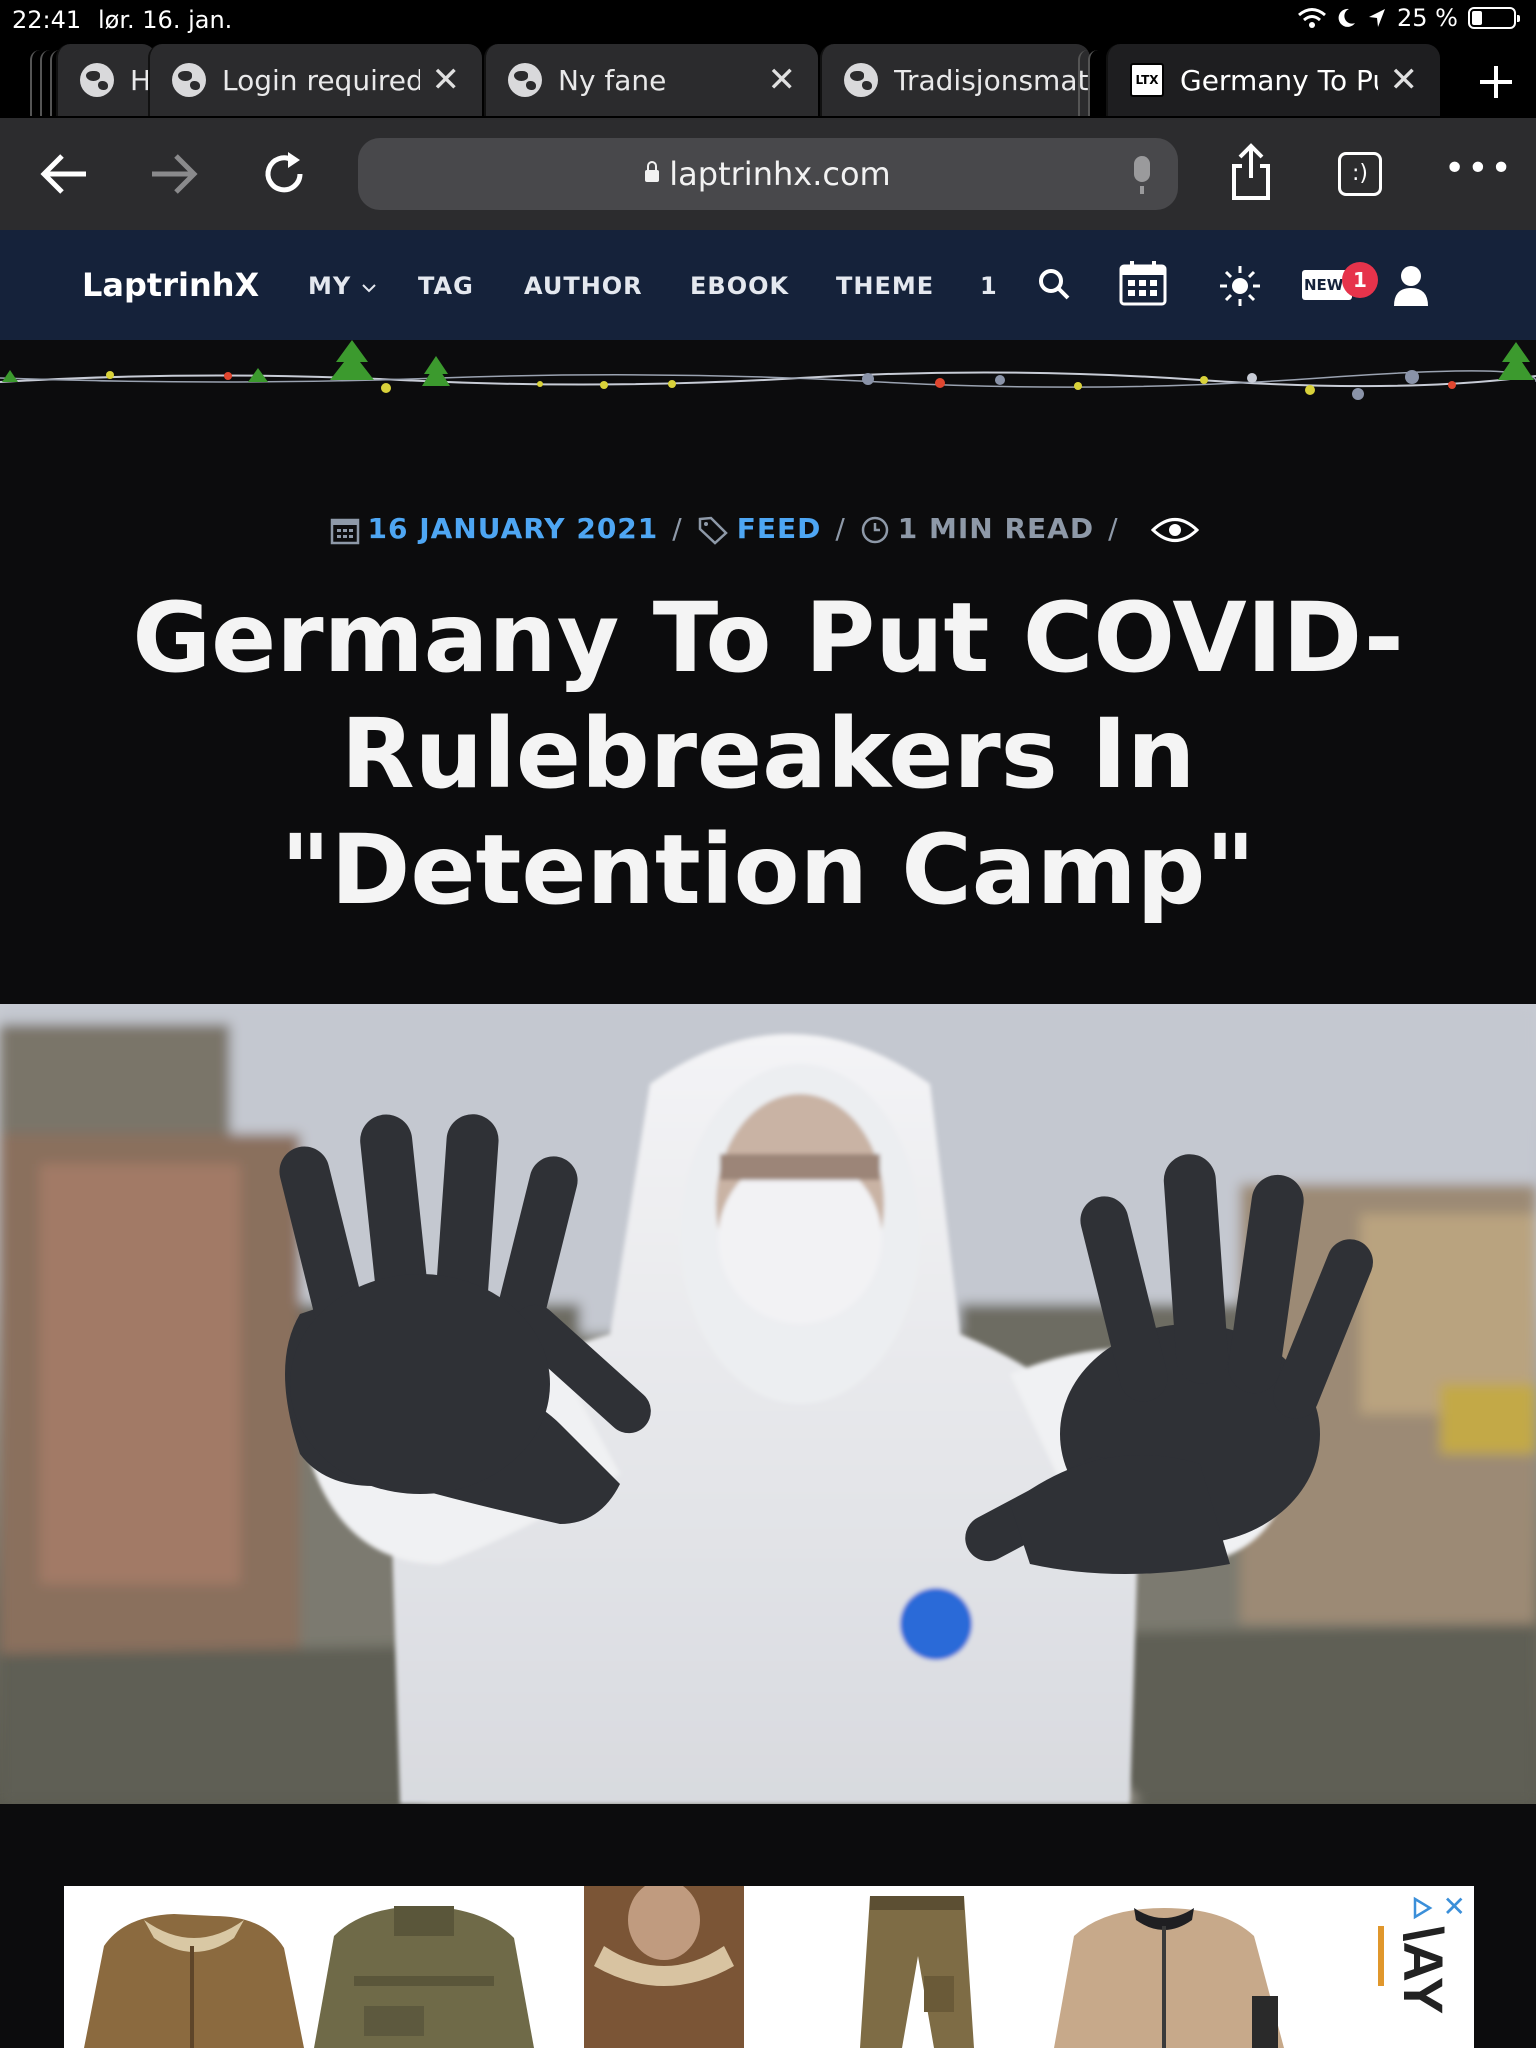  Describe the element at coordinates (885, 286) in the screenshot. I see `nav-theme: THEME` at that location.